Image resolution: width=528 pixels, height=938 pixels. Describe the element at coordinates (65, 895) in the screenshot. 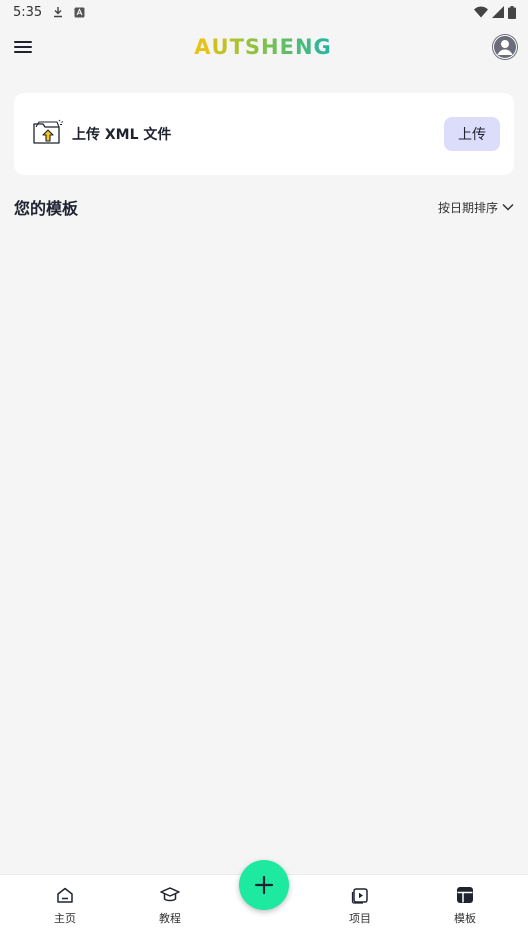

I see `home-icon` at that location.